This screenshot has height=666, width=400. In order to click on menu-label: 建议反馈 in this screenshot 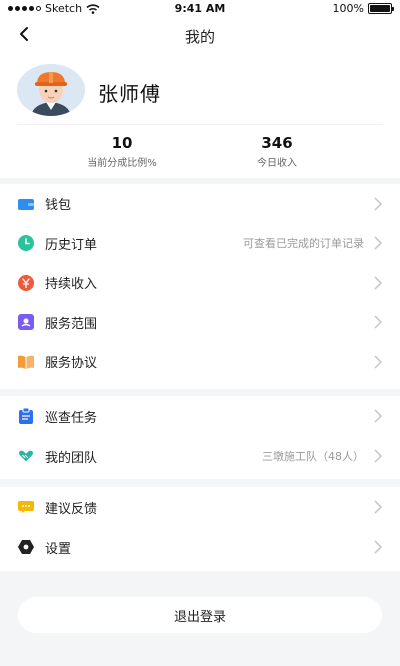, I will do `click(71, 509)`.